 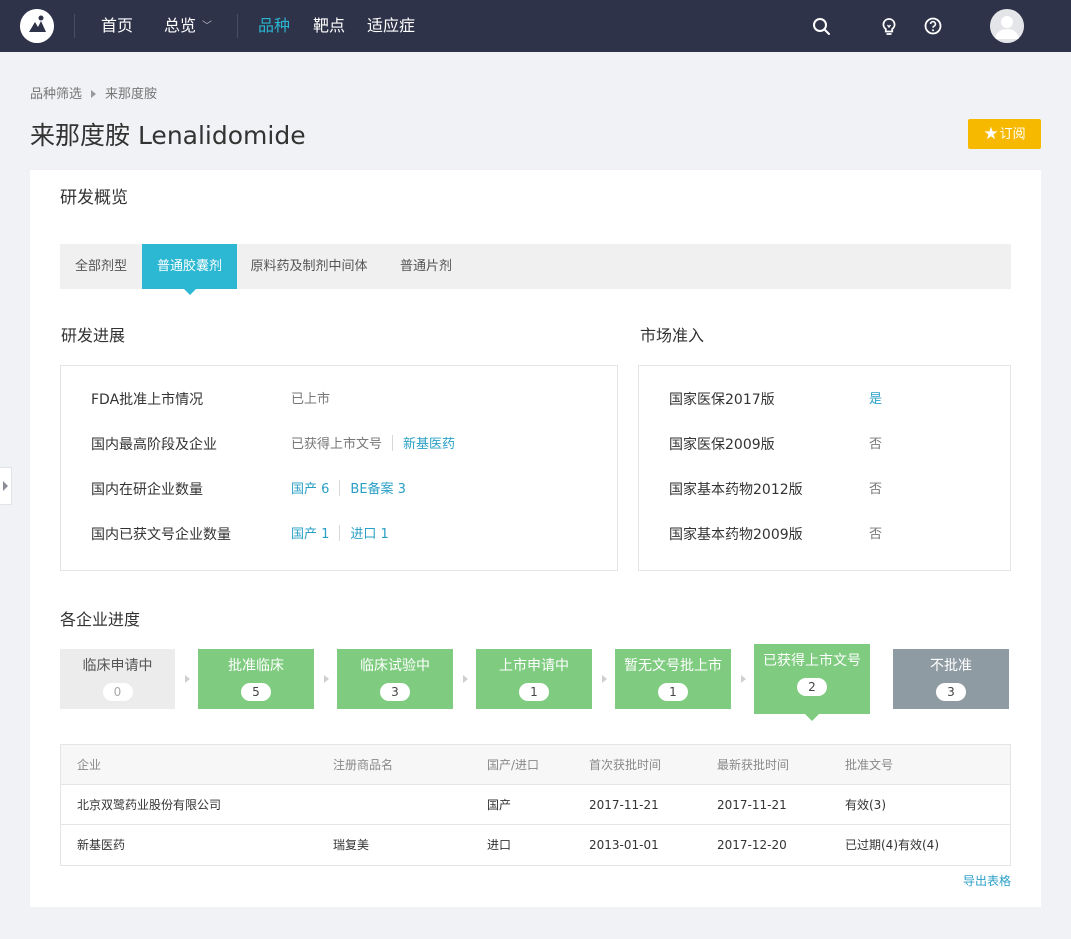 I want to click on domestic-count-link: 国产 6, so click(x=310, y=489).